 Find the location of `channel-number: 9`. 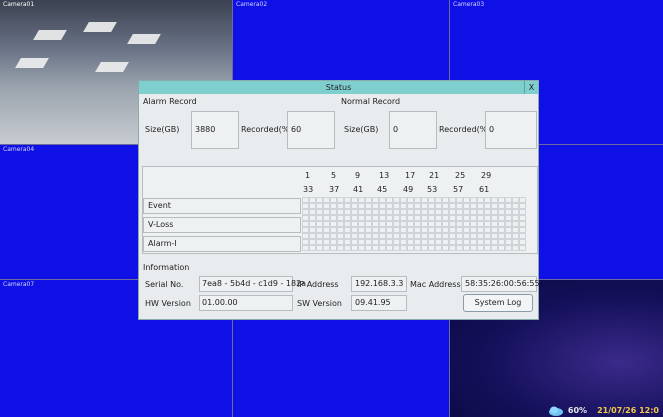

channel-number: 9 is located at coordinates (358, 175).